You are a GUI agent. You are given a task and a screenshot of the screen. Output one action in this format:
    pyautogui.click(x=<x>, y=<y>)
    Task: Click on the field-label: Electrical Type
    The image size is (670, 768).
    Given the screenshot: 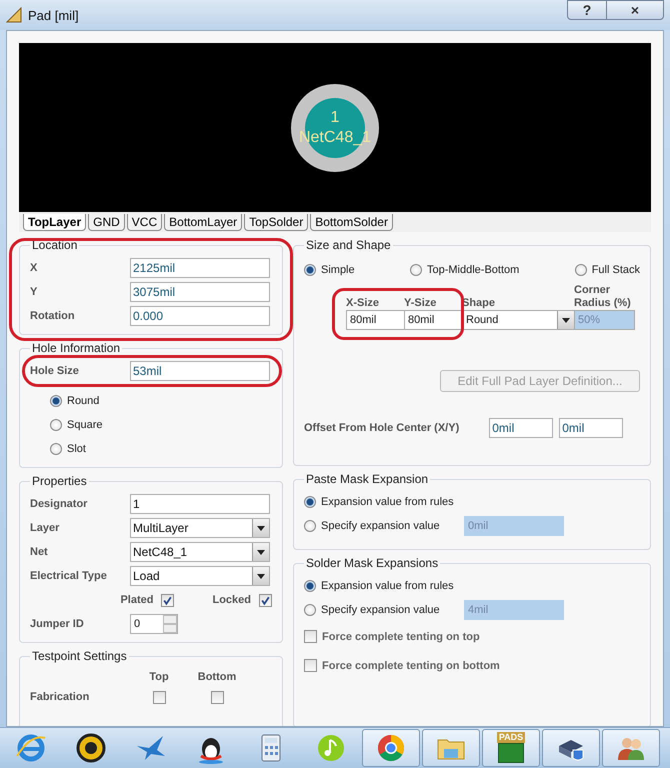 What is the action you would take?
    pyautogui.click(x=69, y=576)
    